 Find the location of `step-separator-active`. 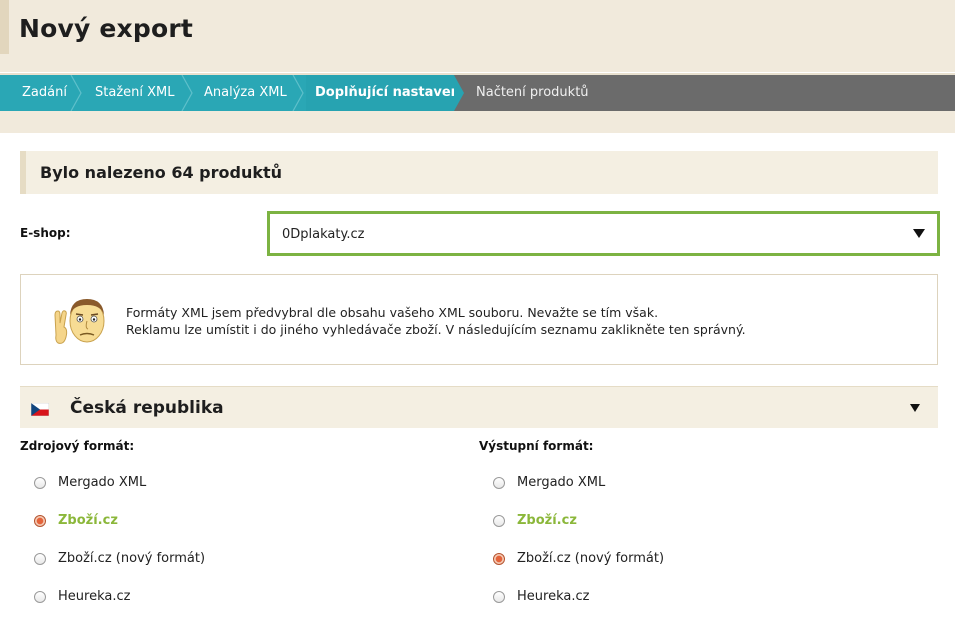

step-separator-active is located at coordinates (461, 93).